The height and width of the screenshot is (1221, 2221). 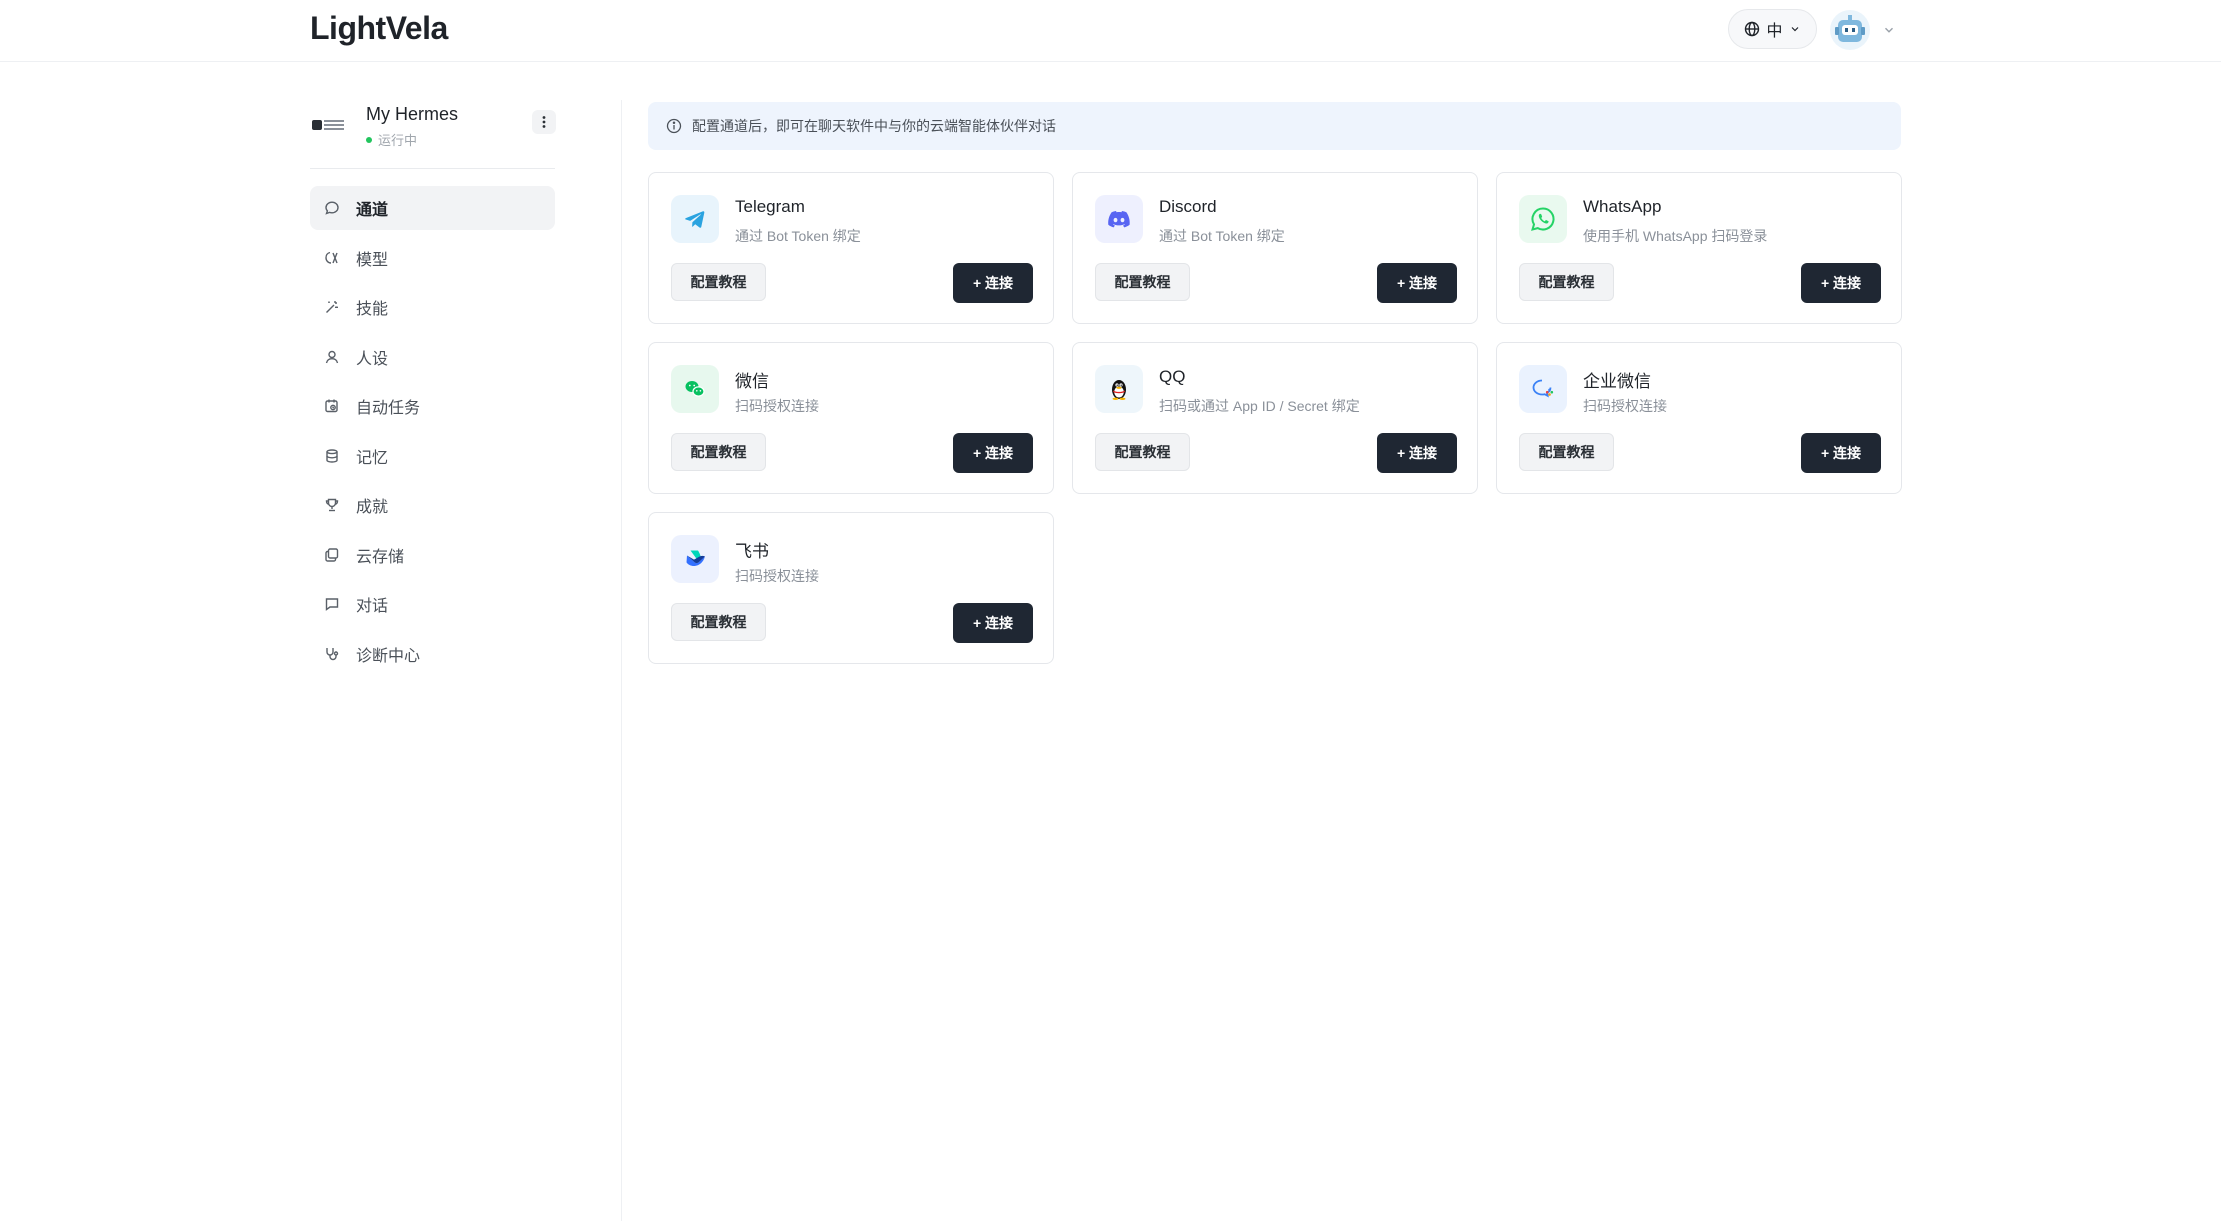 What do you see at coordinates (432, 307) in the screenshot?
I see `sidebar-item-skills: 技能` at bounding box center [432, 307].